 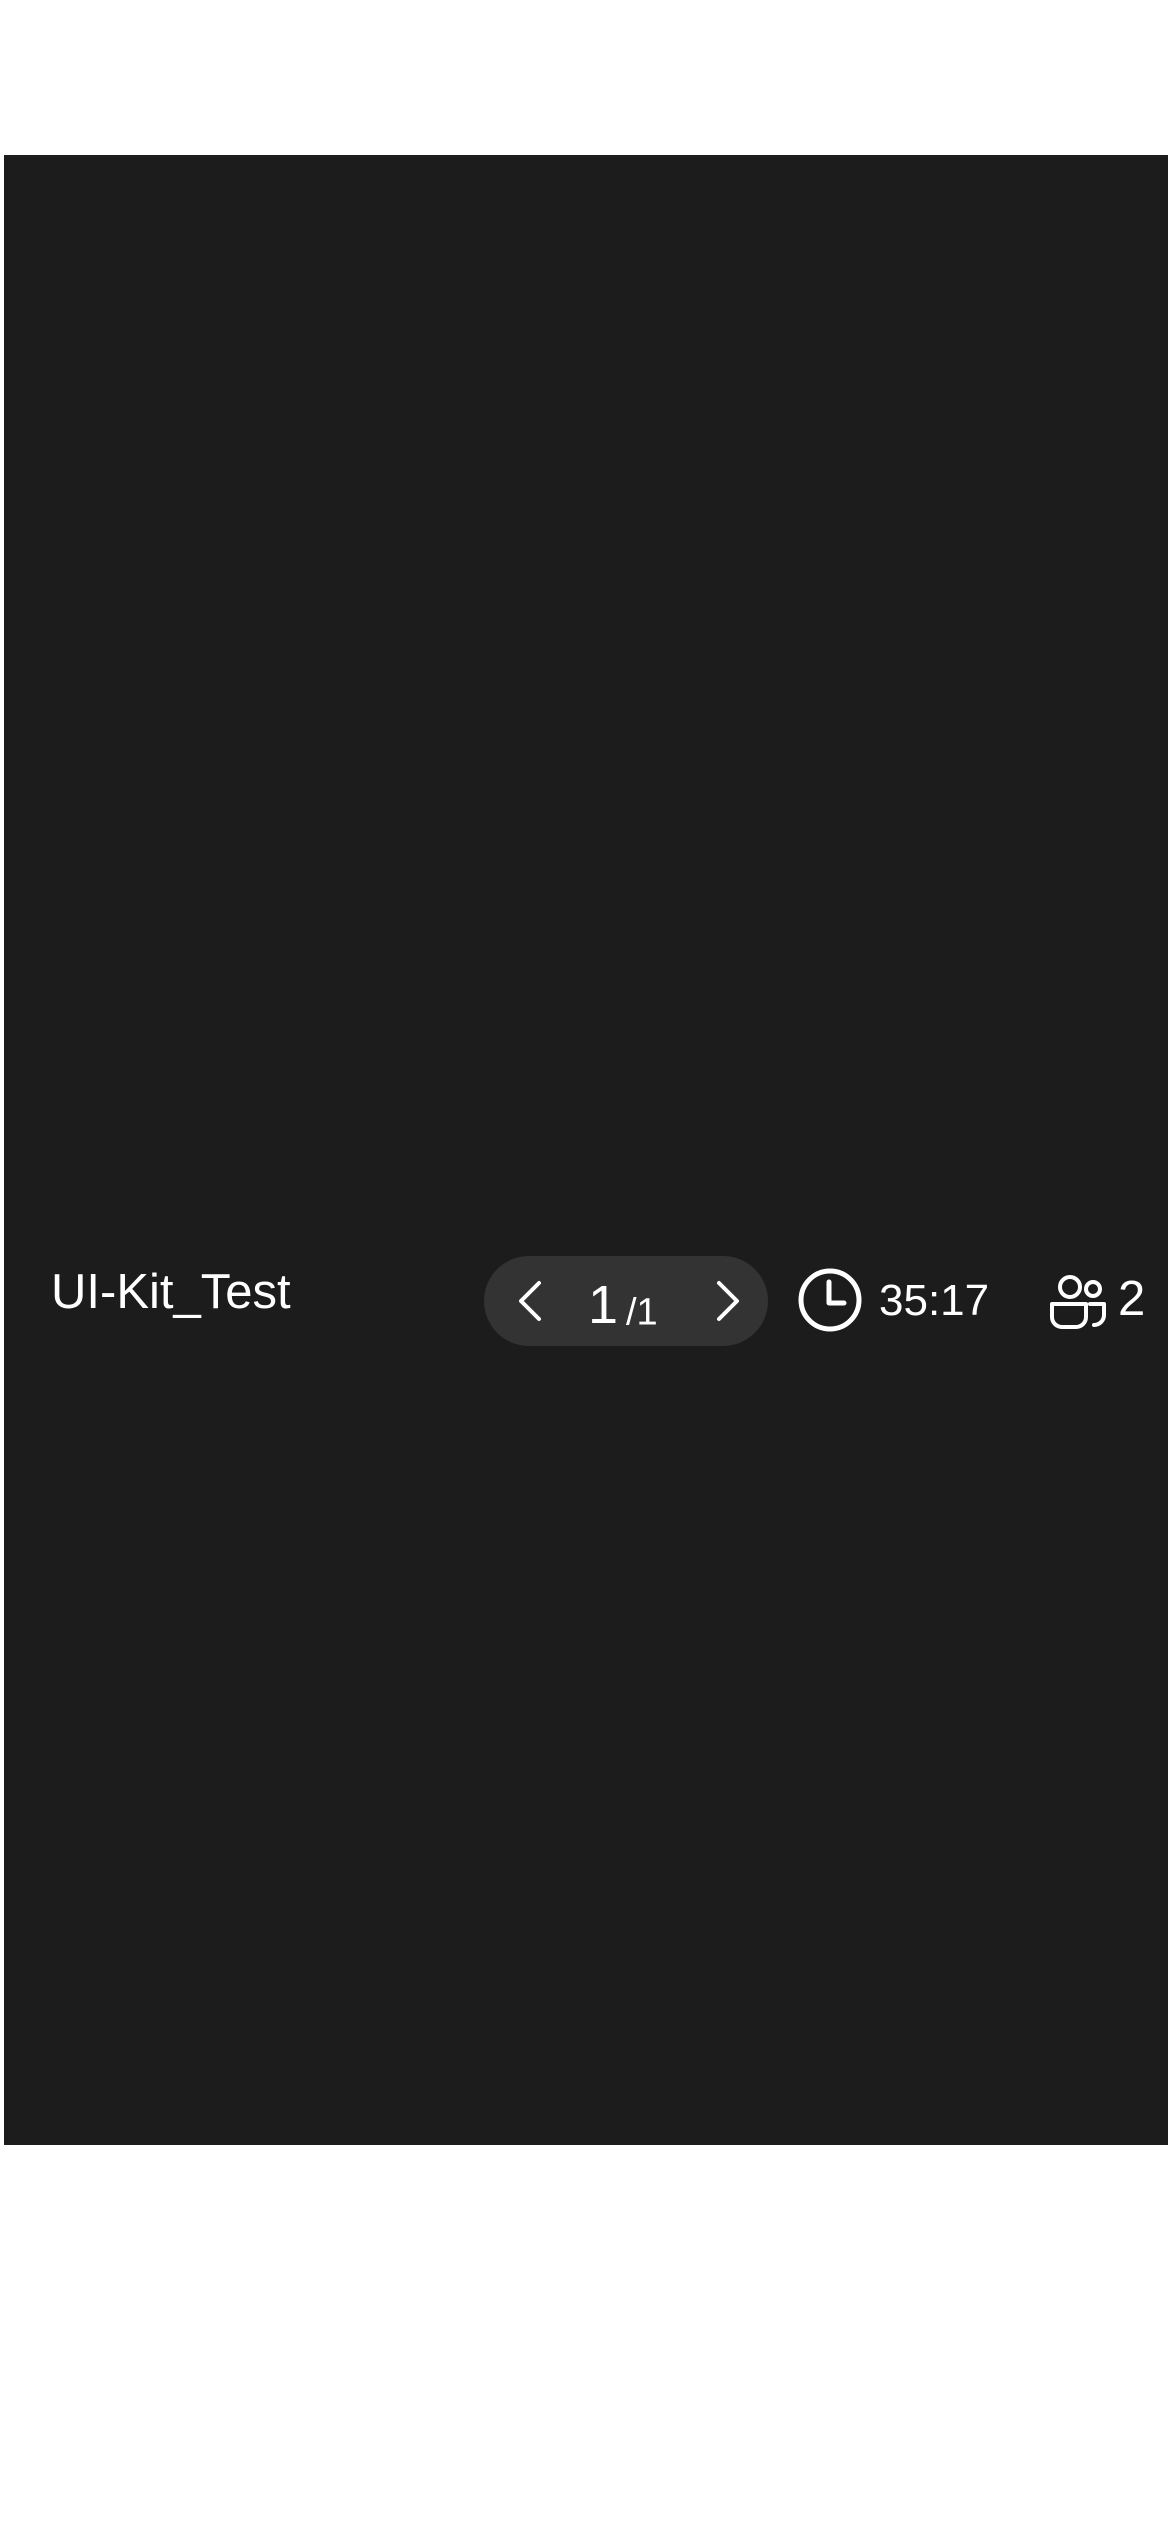 I want to click on clock-icon, so click(x=830, y=1300).